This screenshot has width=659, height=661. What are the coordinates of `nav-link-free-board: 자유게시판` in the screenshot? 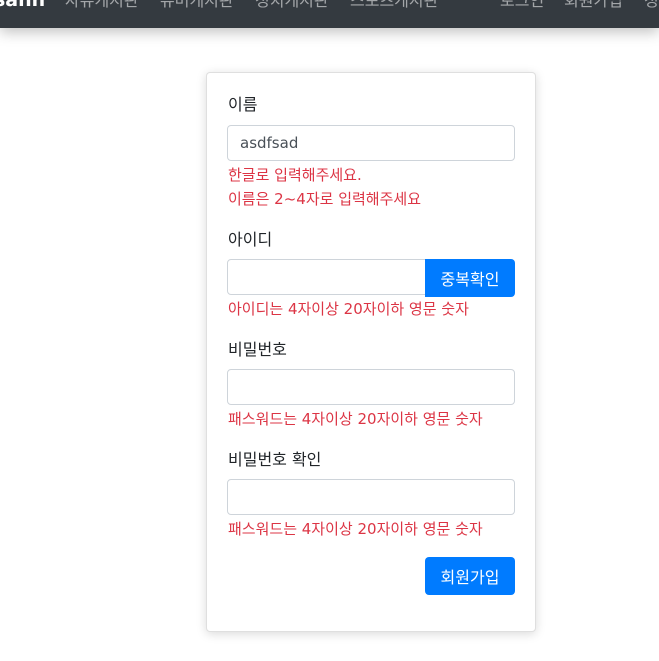 It's located at (102, 5).